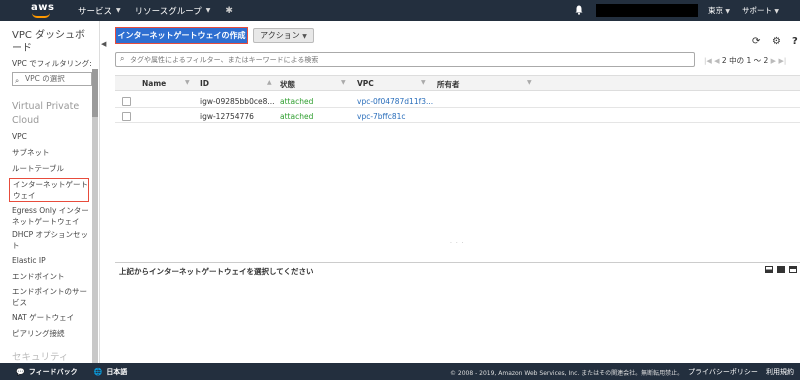  I want to click on column-owner-label: 所有者, so click(448, 84).